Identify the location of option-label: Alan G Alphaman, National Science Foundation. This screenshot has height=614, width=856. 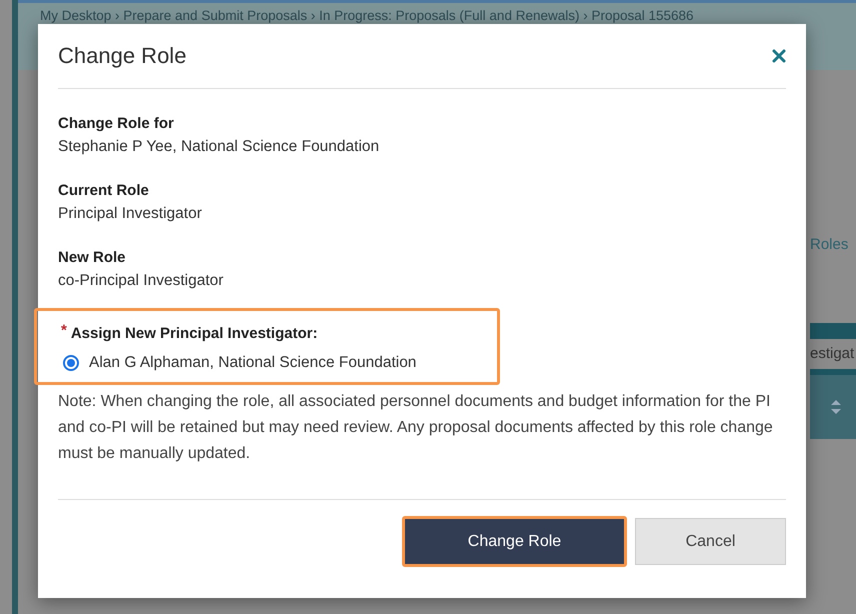
(252, 363).